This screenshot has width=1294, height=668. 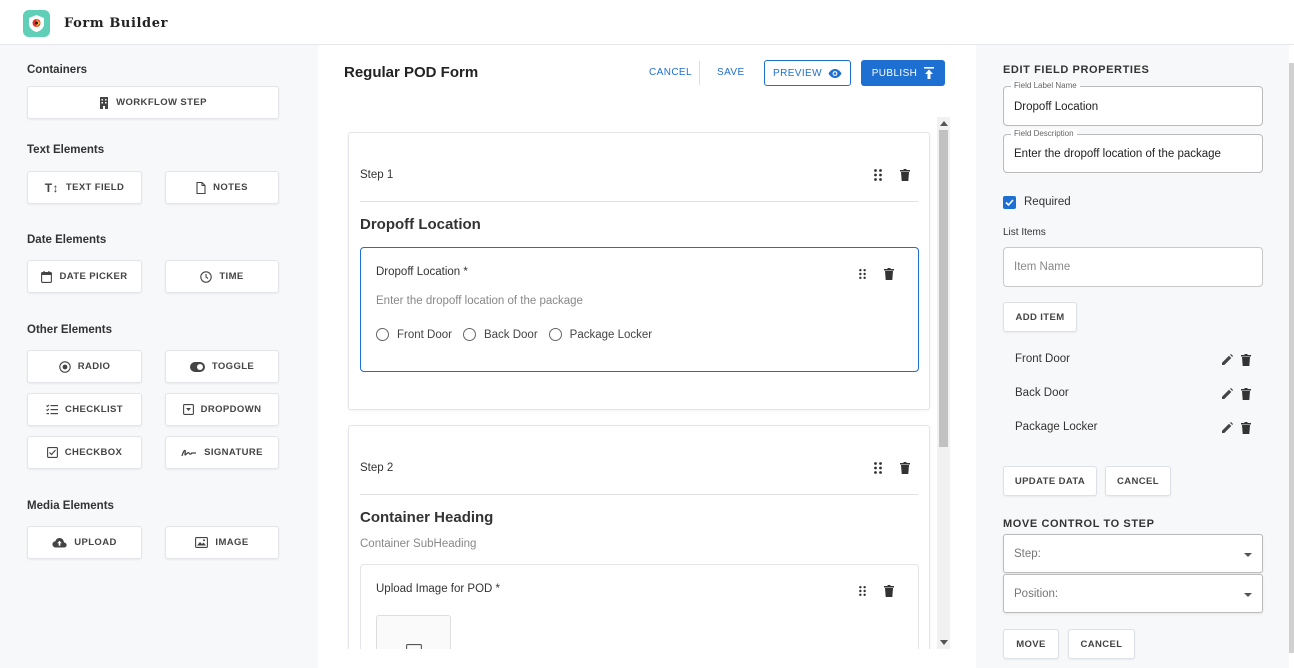 What do you see at coordinates (70, 506) in the screenshot?
I see `section-title-media: Media Elements` at bounding box center [70, 506].